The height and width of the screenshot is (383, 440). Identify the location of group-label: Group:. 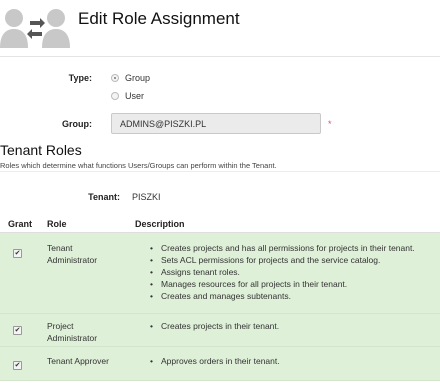
(77, 124).